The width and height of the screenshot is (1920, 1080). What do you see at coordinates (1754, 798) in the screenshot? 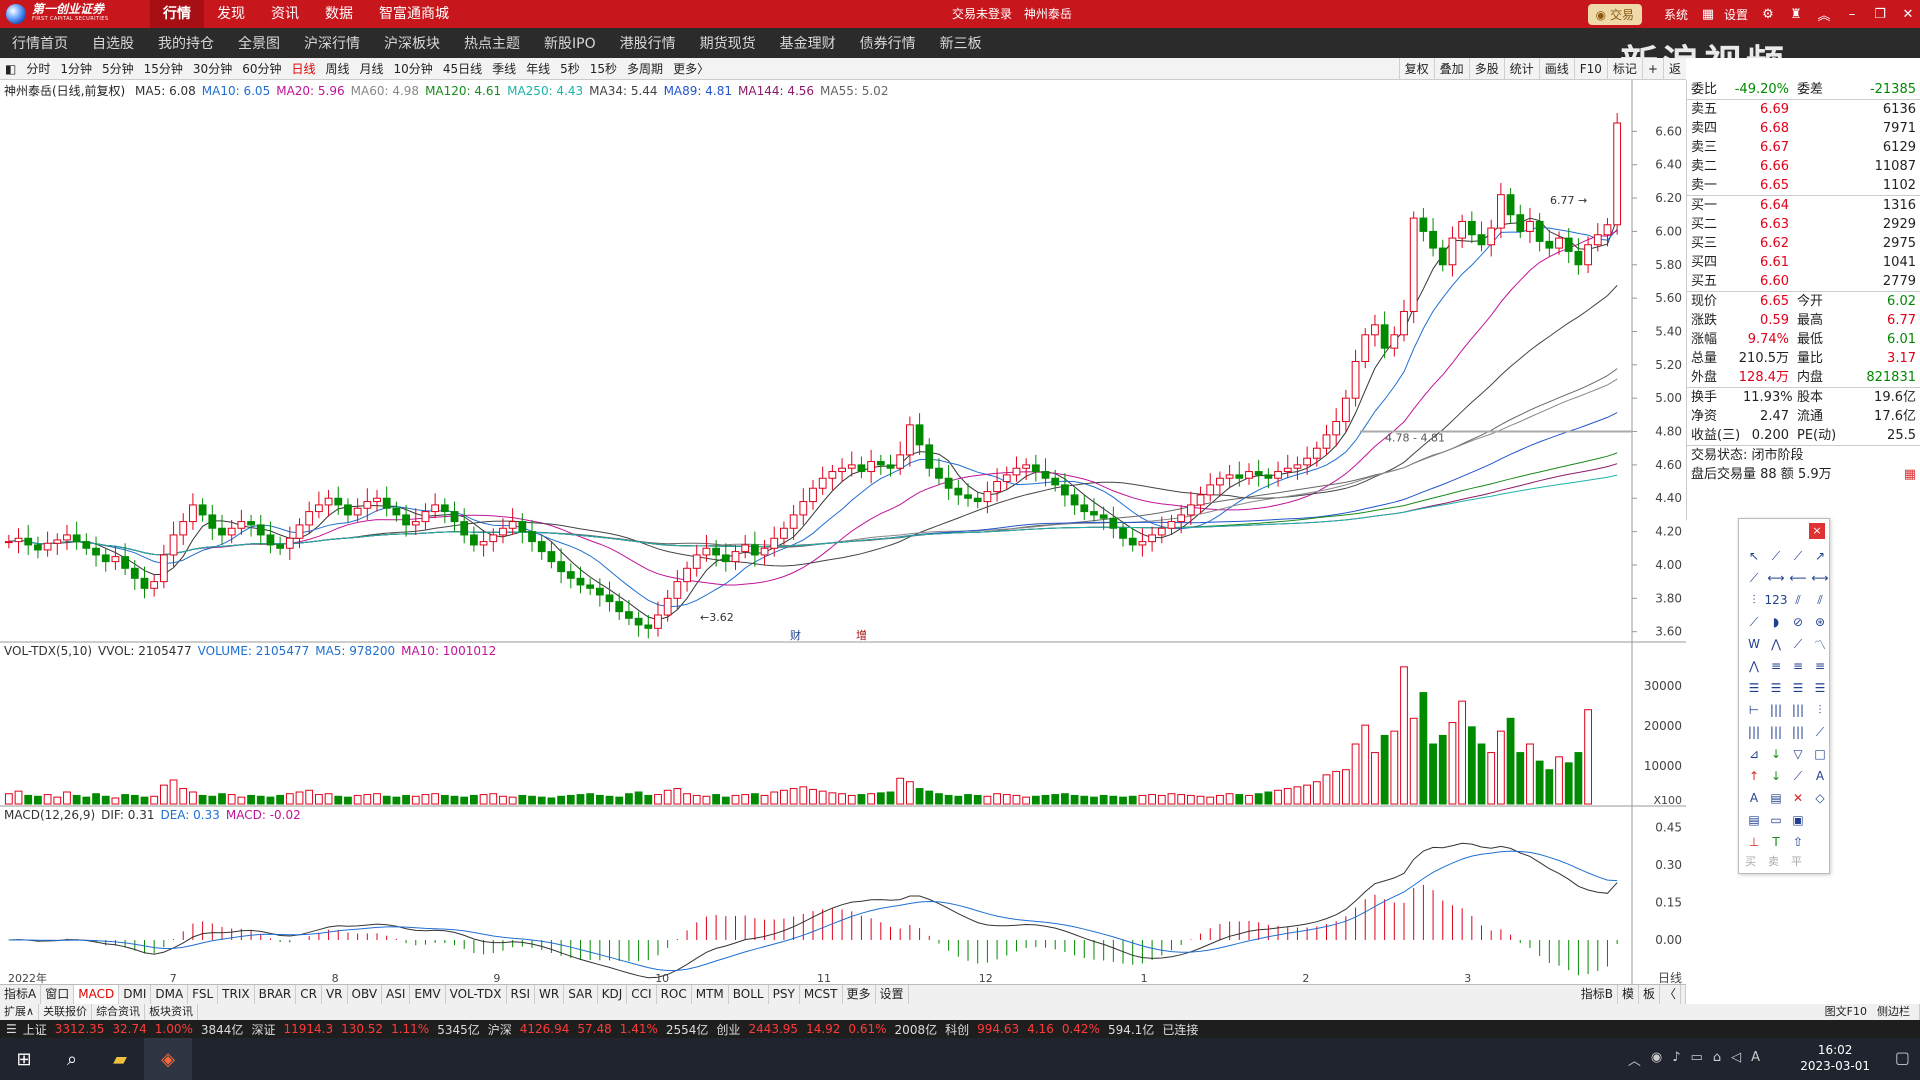
I see `draw-tool-icon: A` at bounding box center [1754, 798].